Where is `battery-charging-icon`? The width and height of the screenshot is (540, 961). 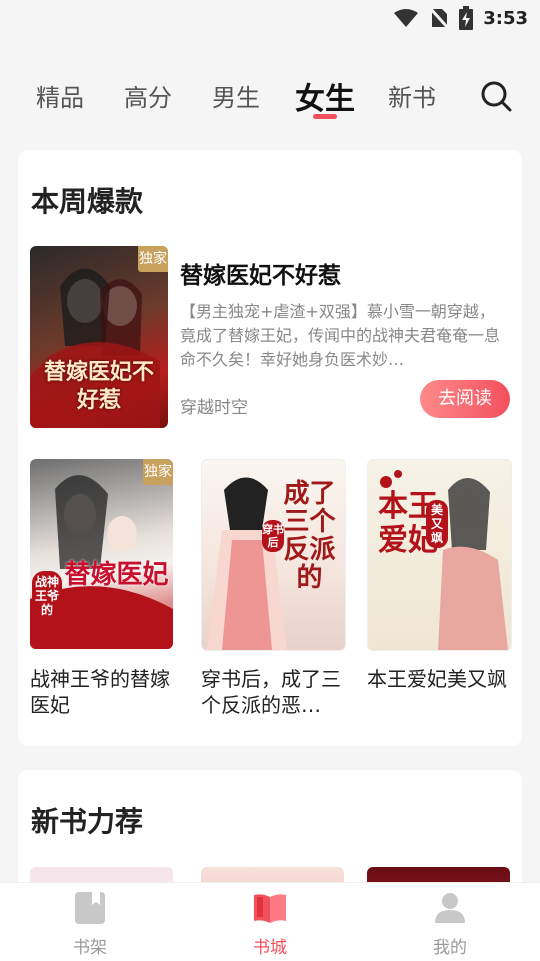 battery-charging-icon is located at coordinates (466, 18).